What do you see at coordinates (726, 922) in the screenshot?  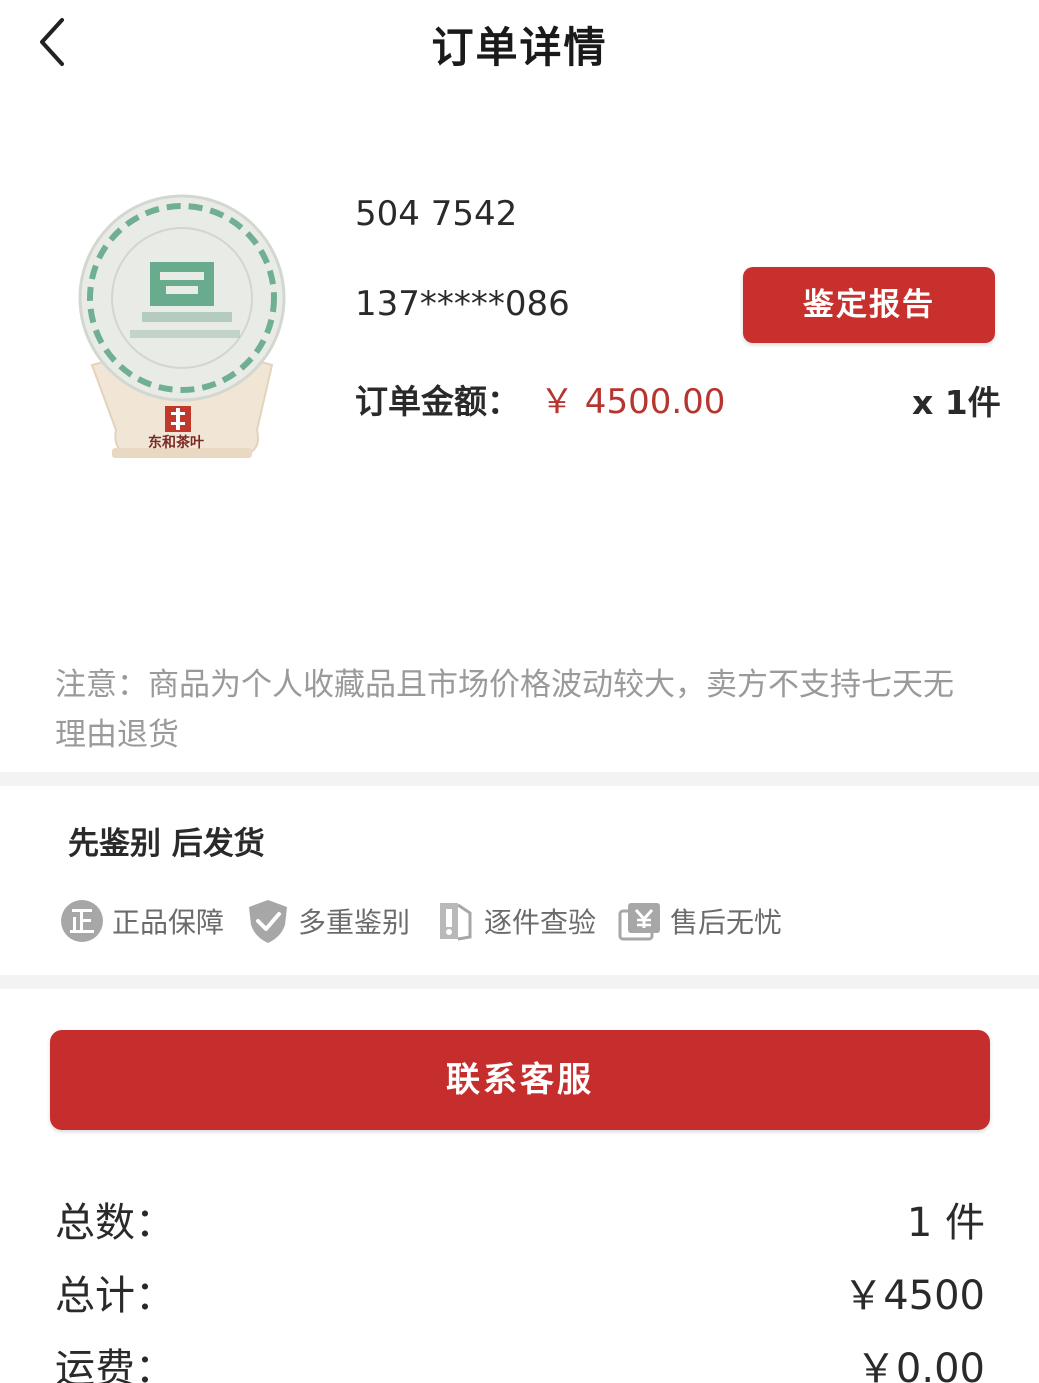 I see `feature-label: 售后无忧` at bounding box center [726, 922].